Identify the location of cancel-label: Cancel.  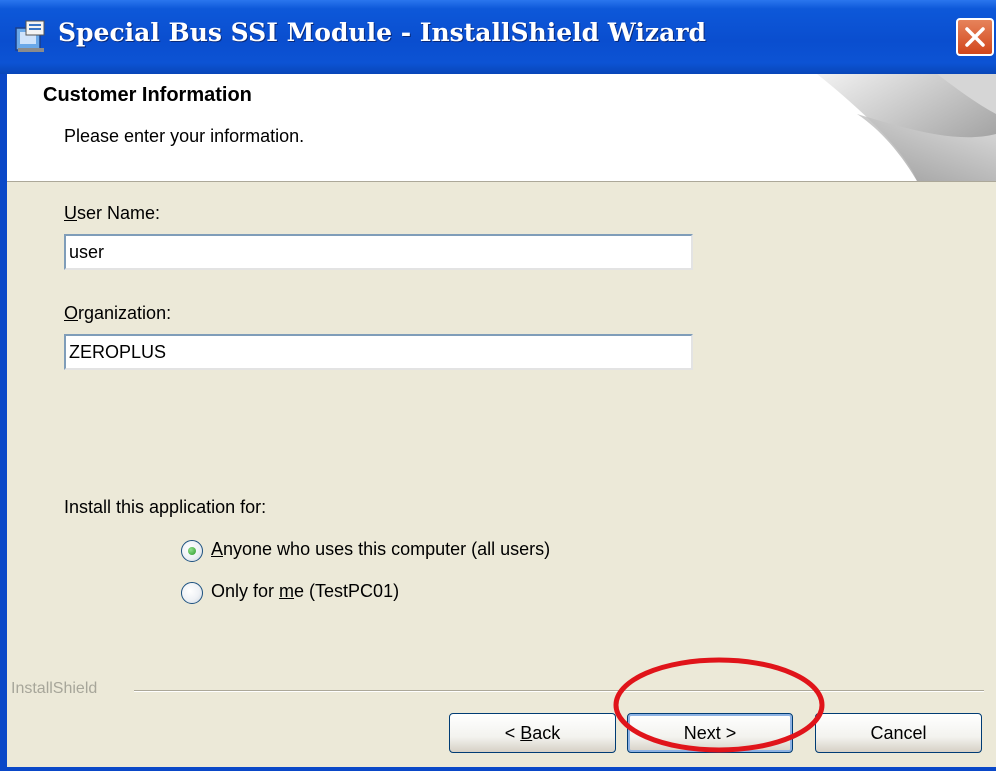
(898, 732).